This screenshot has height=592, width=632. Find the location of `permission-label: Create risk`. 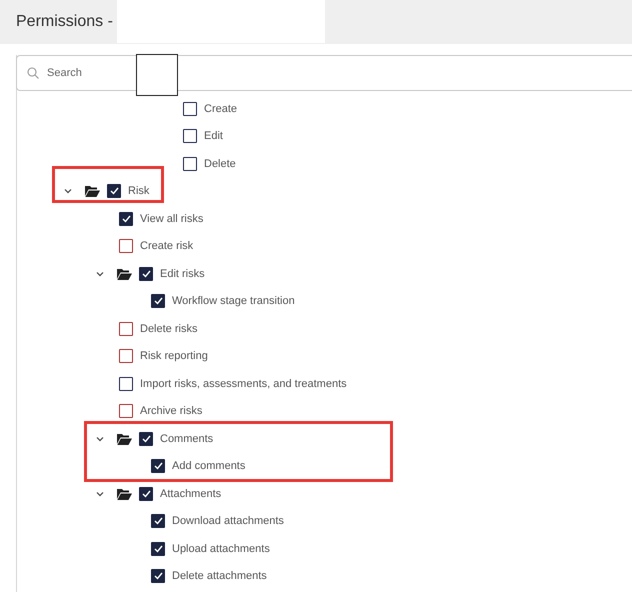

permission-label: Create risk is located at coordinates (167, 246).